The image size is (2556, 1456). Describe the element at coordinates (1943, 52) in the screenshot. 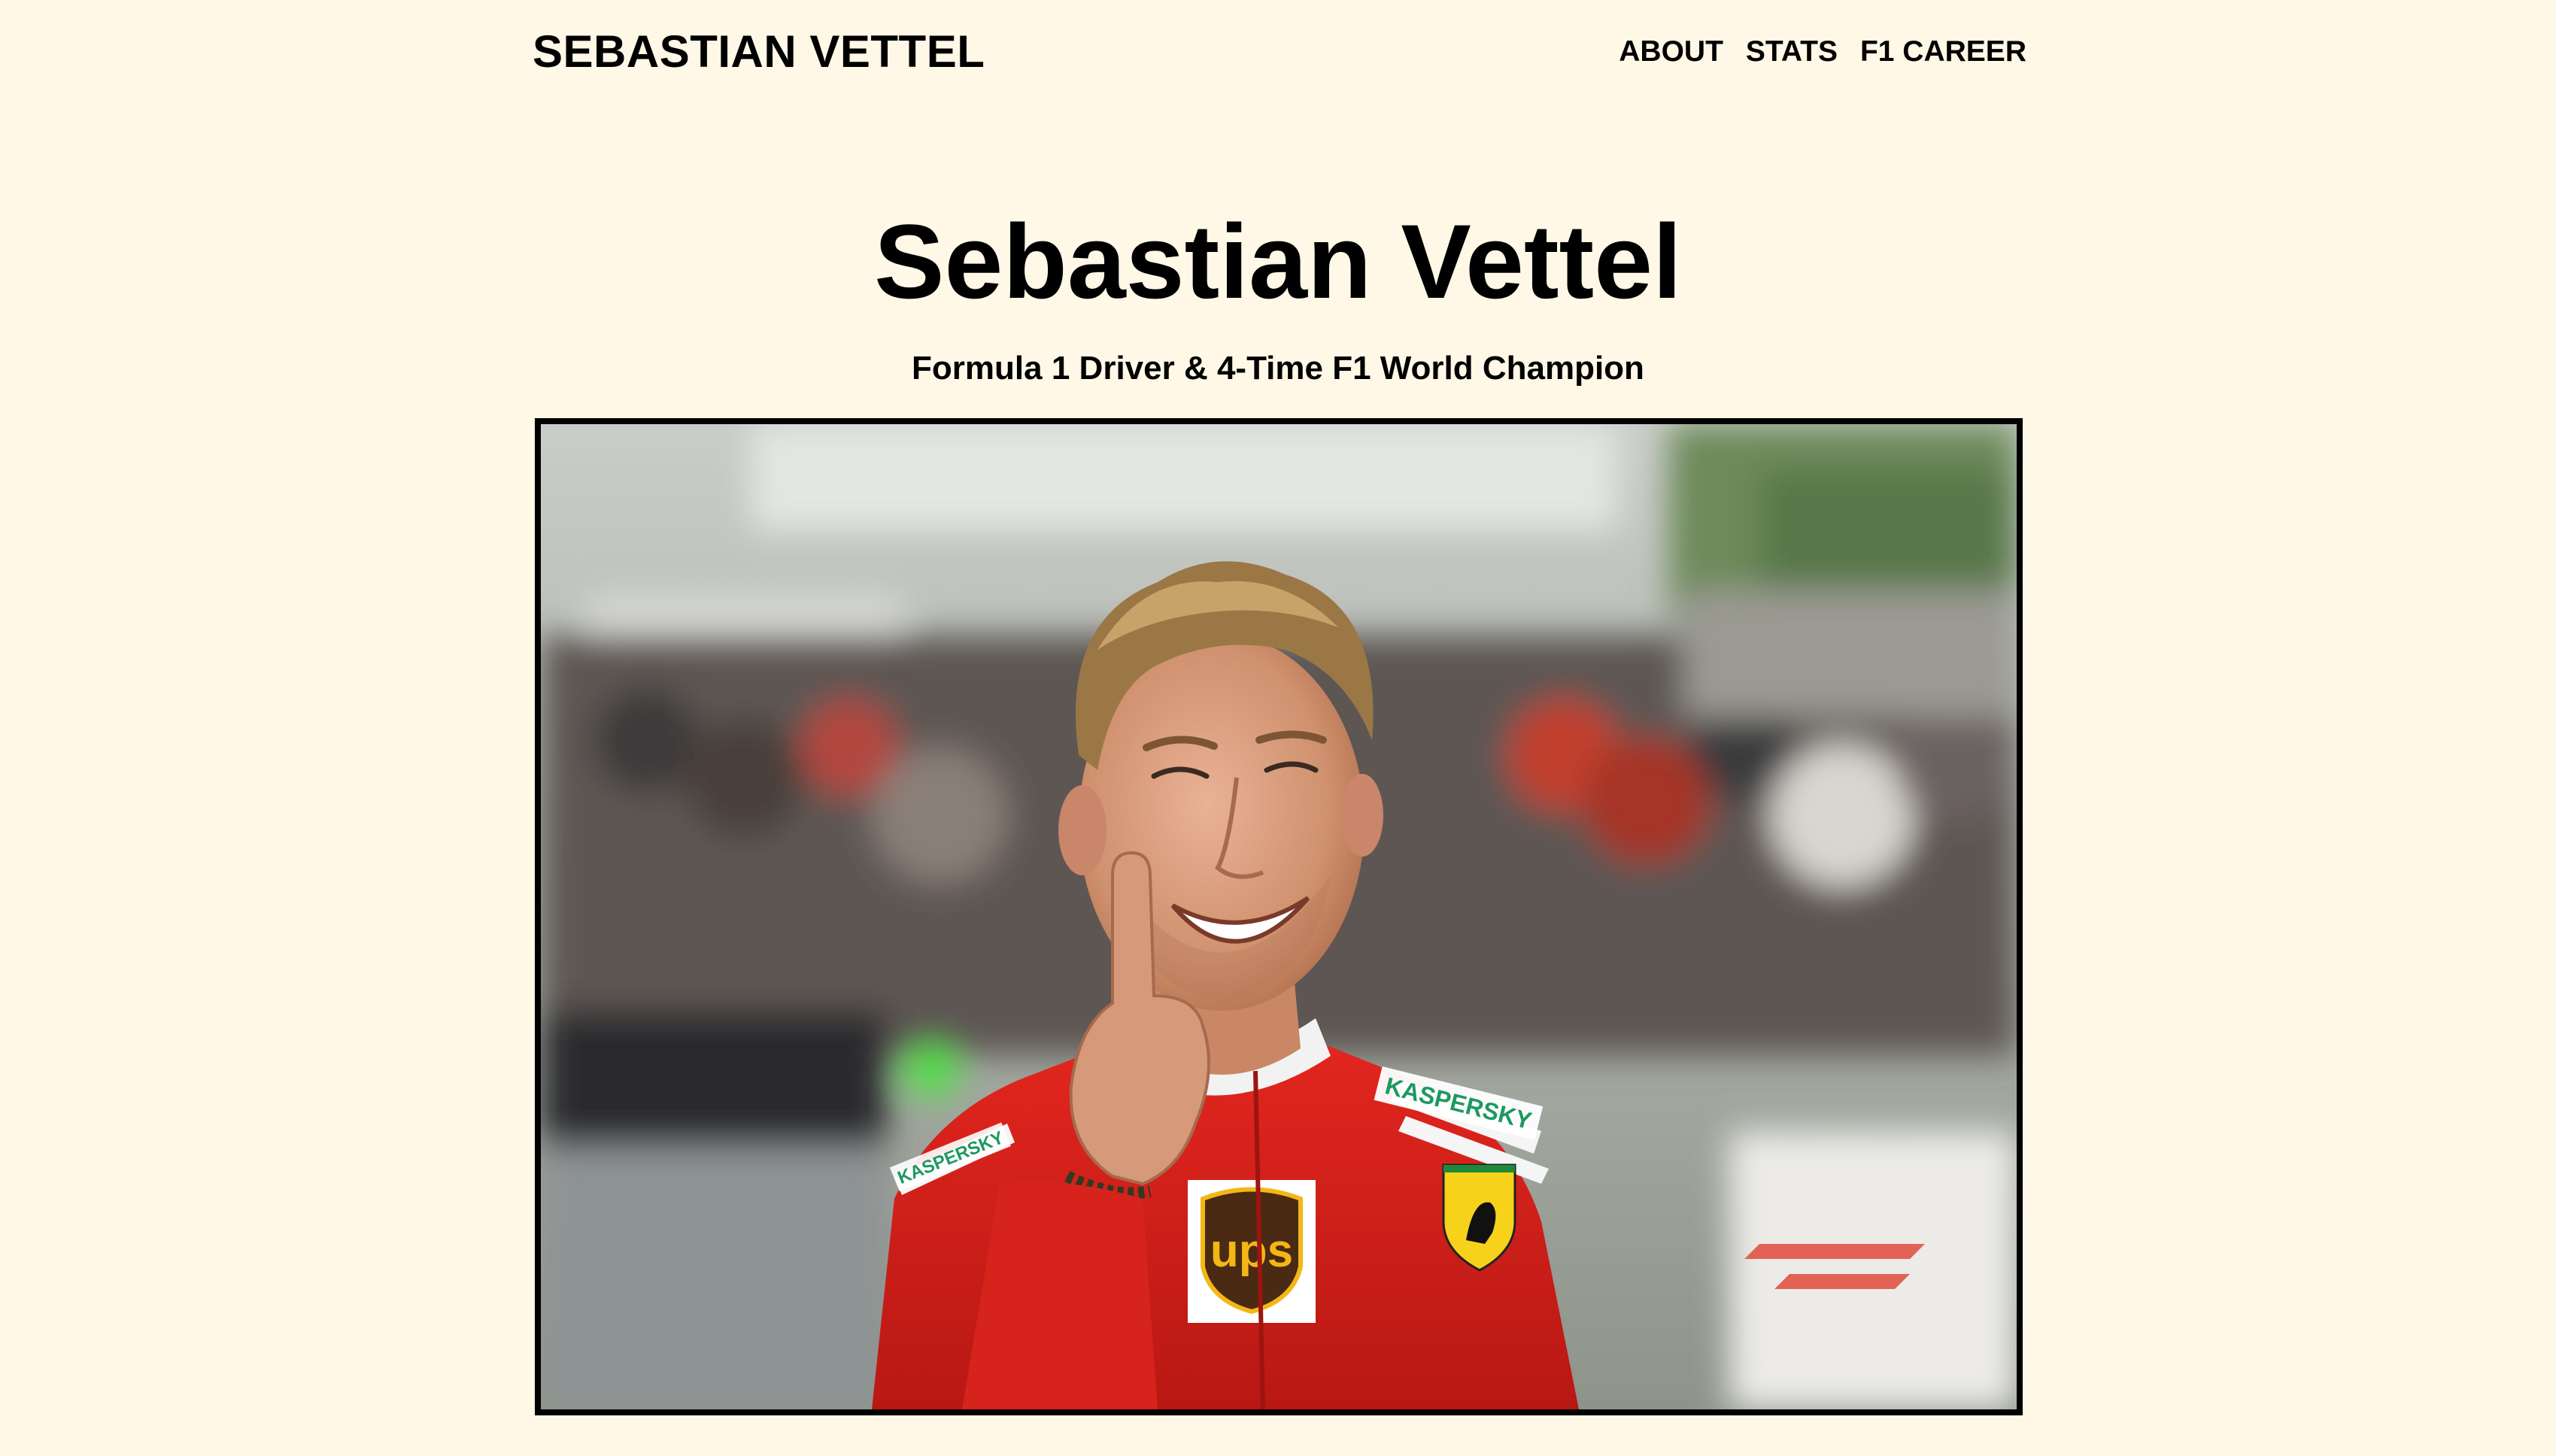

I see `nav-f1-career-link: F1 CAREER` at that location.